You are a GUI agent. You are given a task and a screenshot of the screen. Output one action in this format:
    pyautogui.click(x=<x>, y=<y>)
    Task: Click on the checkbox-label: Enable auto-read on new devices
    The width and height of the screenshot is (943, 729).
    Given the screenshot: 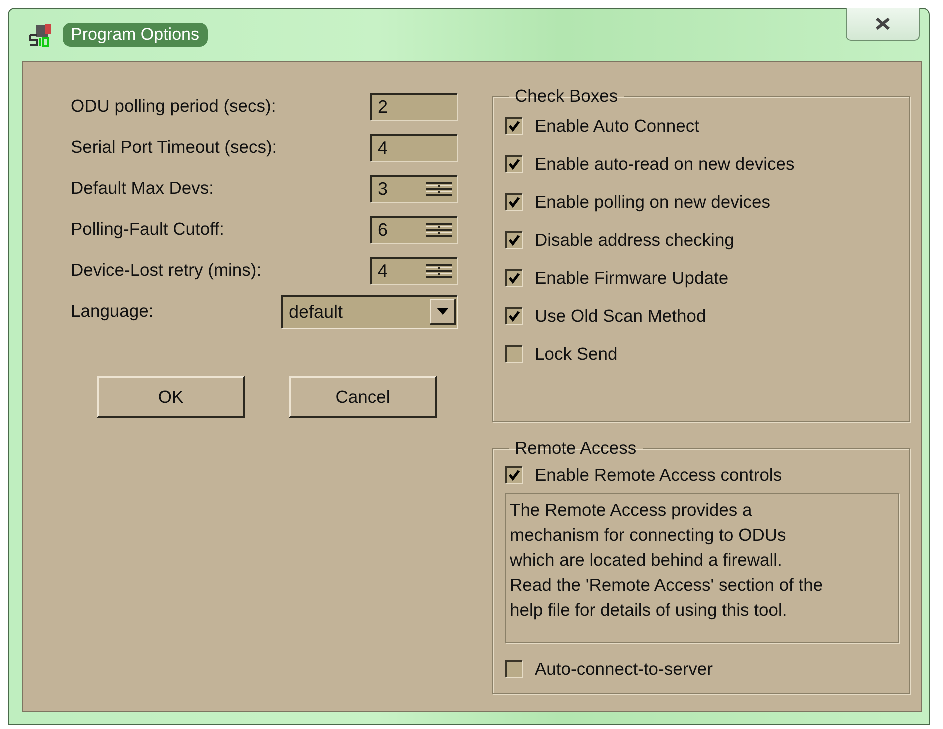 What is the action you would take?
    pyautogui.click(x=665, y=164)
    